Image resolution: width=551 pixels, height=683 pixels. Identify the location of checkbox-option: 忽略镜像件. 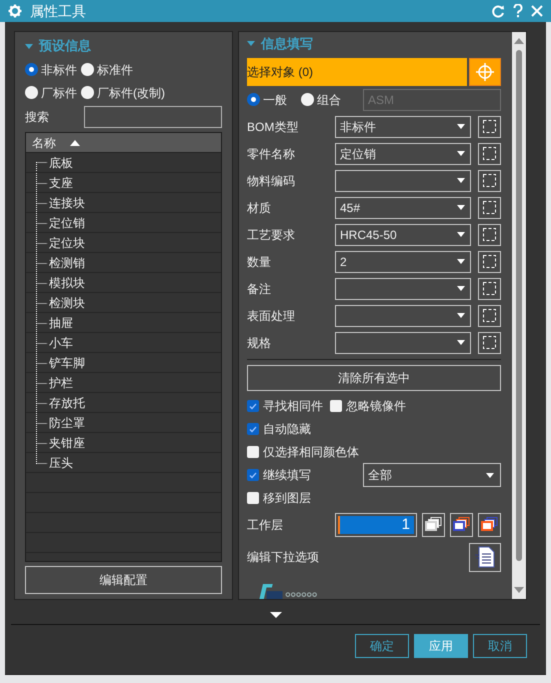
(368, 406).